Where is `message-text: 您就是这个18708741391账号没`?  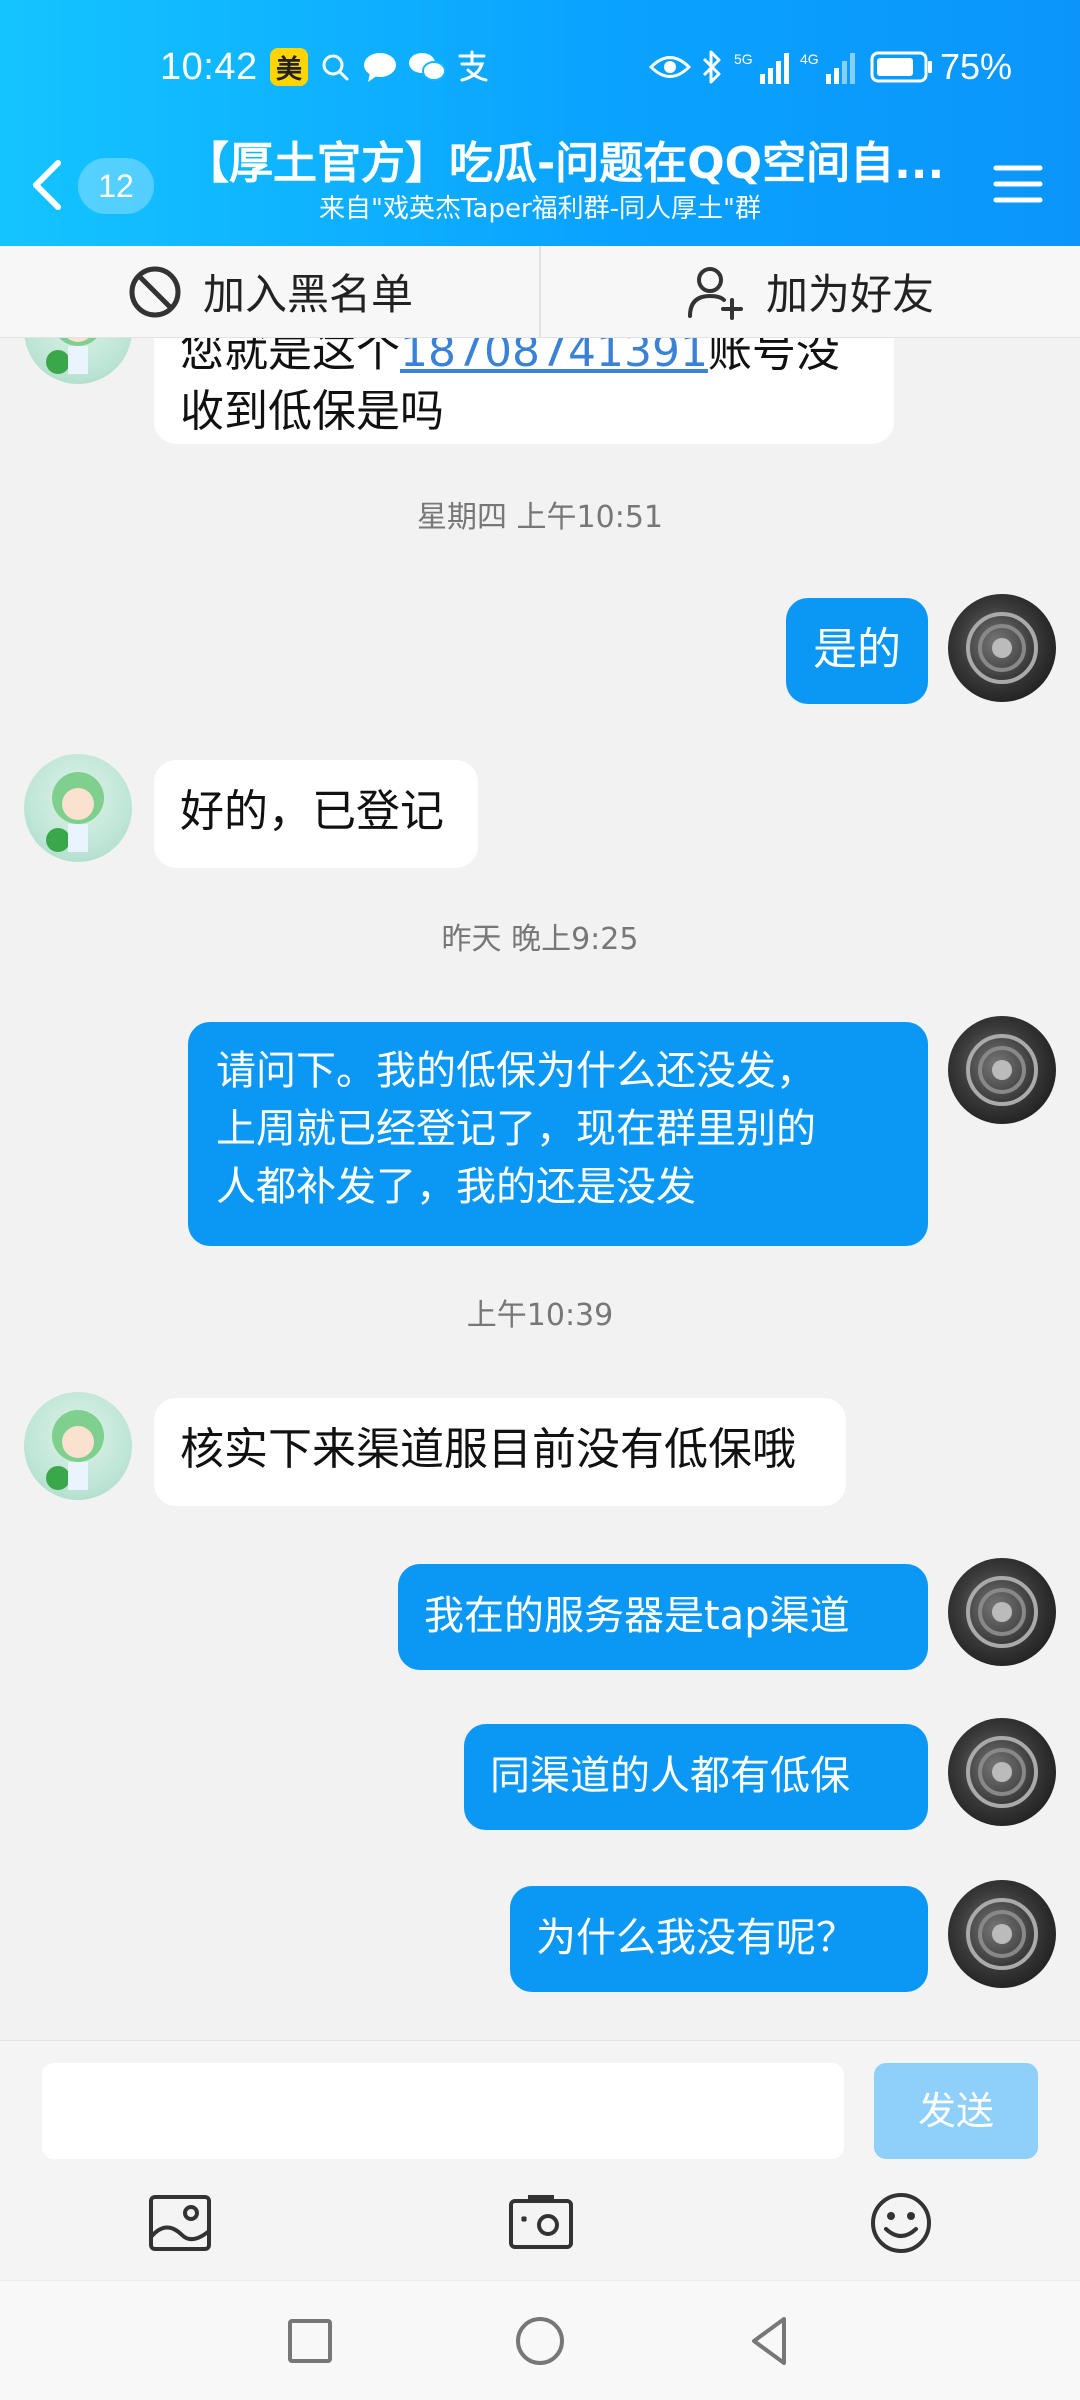 message-text: 您就是这个18708741391账号没 is located at coordinates (524, 360).